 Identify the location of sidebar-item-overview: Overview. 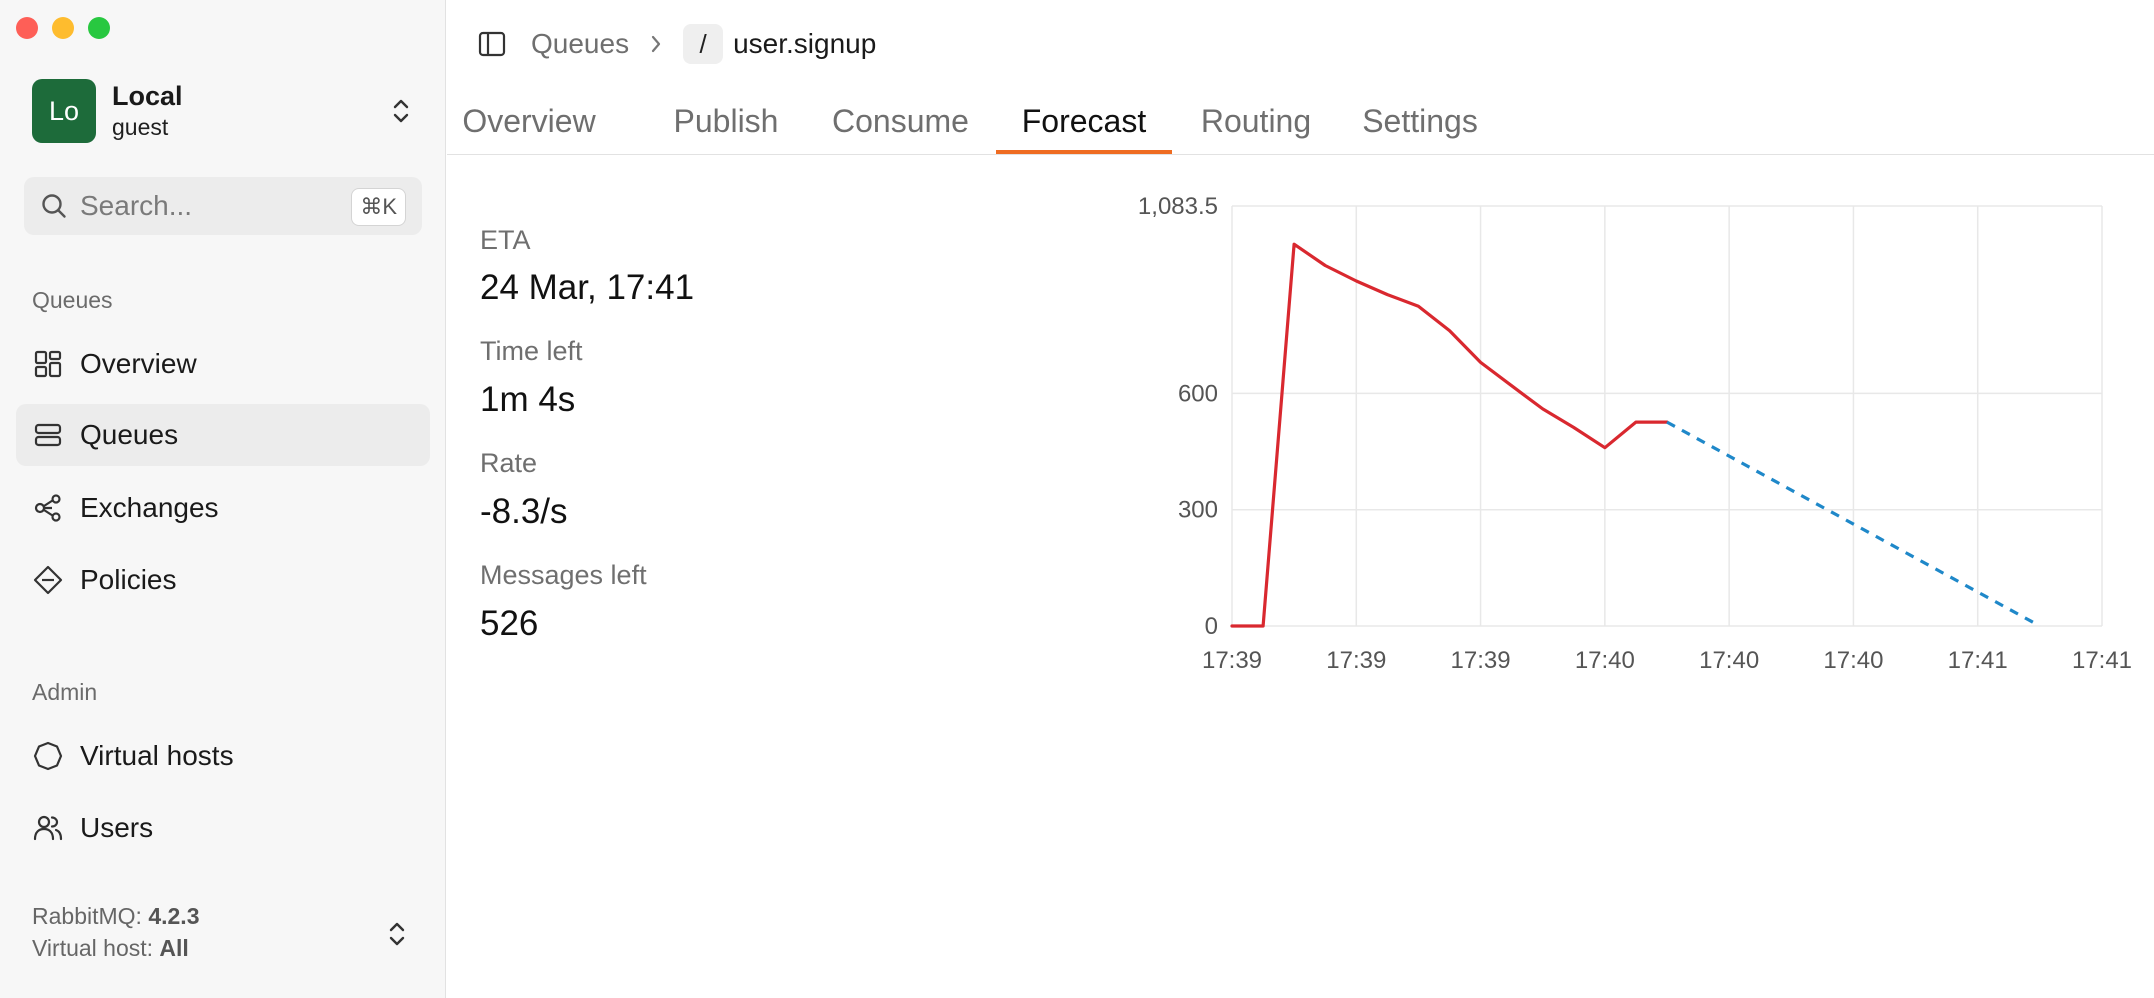
(223, 364).